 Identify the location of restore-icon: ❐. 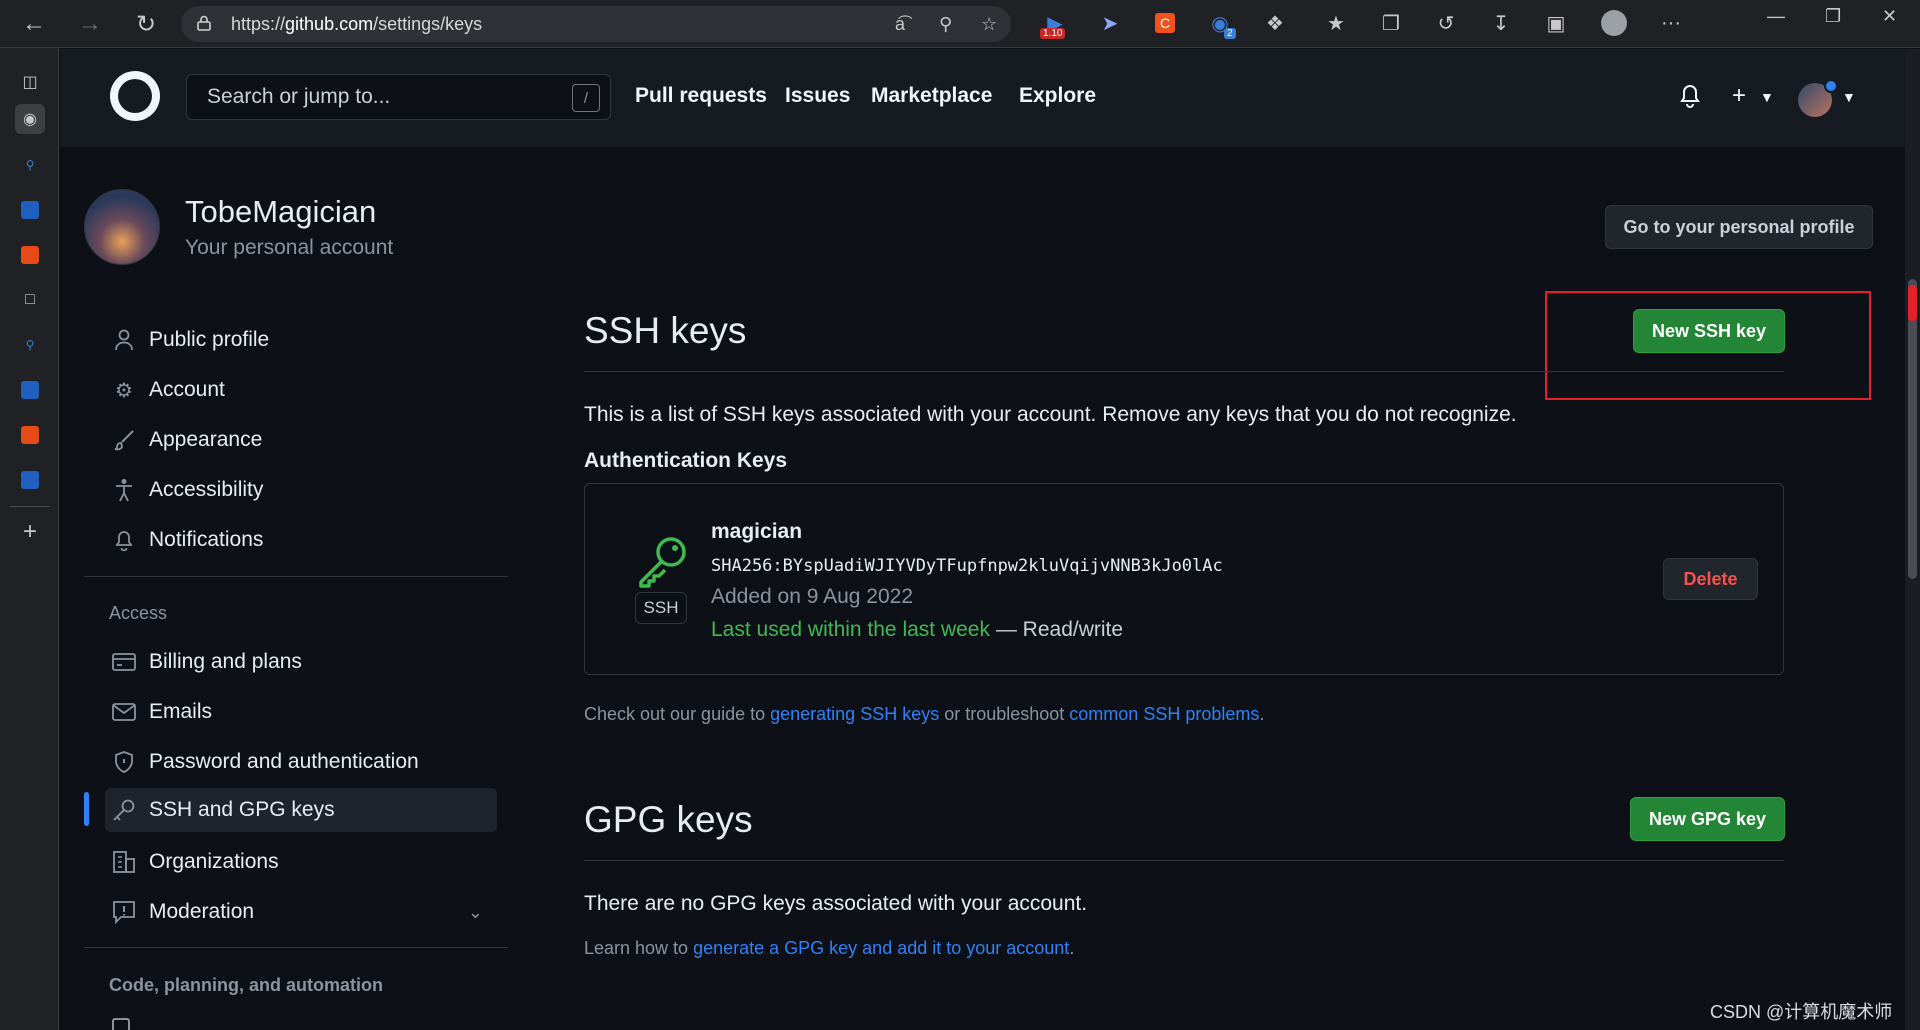
(1833, 16).